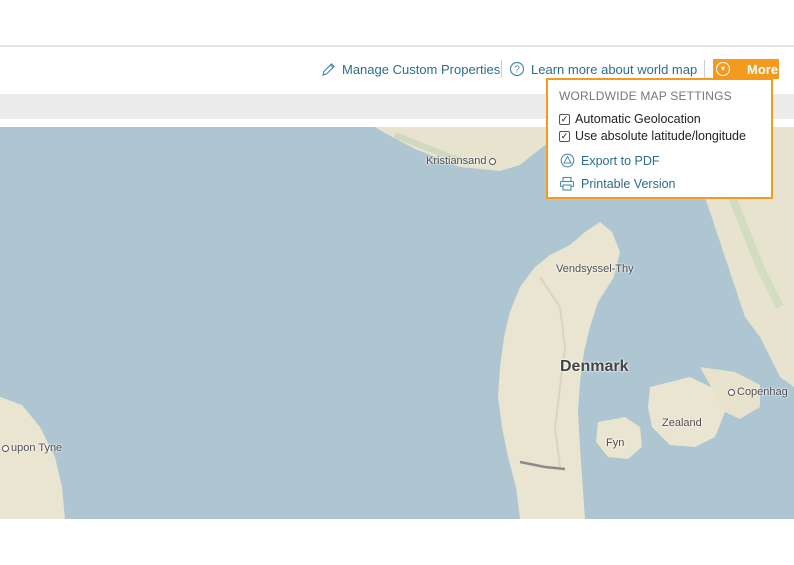 The width and height of the screenshot is (794, 565). I want to click on automatic-geolocation-checkbox: ✓ Automatic Geolocation, so click(630, 119).